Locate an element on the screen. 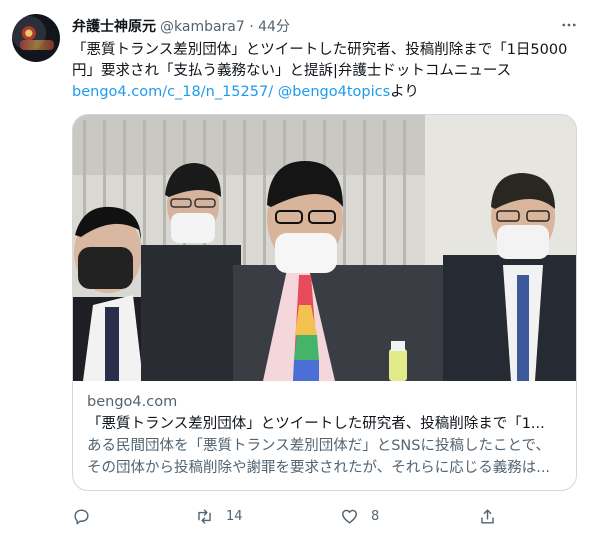  heart-icon is located at coordinates (349, 516).